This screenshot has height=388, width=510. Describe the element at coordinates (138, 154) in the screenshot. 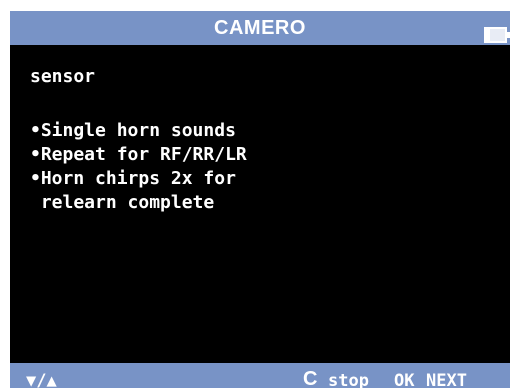

I see `message-line: •Repeat for RF/RR/LR` at that location.